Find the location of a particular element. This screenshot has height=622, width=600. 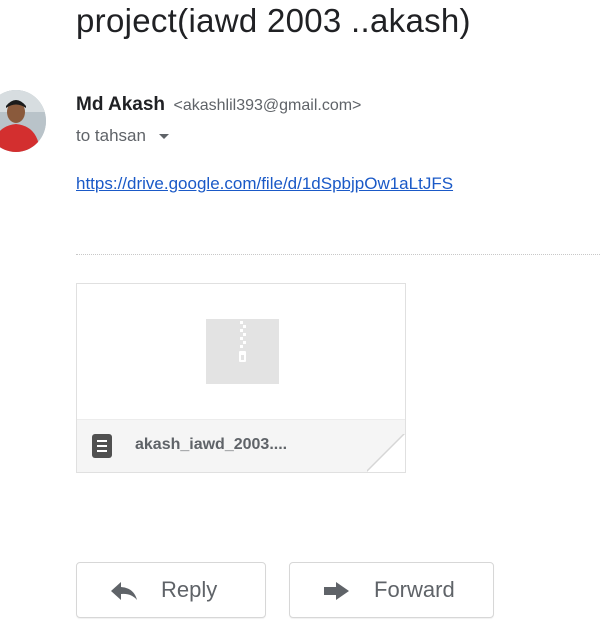

sender-name: Md Akash is located at coordinates (120, 104).